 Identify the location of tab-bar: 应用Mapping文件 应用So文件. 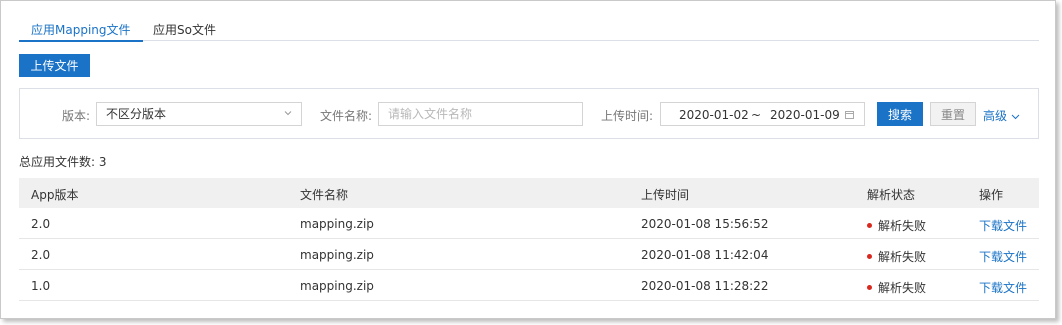
(529, 29).